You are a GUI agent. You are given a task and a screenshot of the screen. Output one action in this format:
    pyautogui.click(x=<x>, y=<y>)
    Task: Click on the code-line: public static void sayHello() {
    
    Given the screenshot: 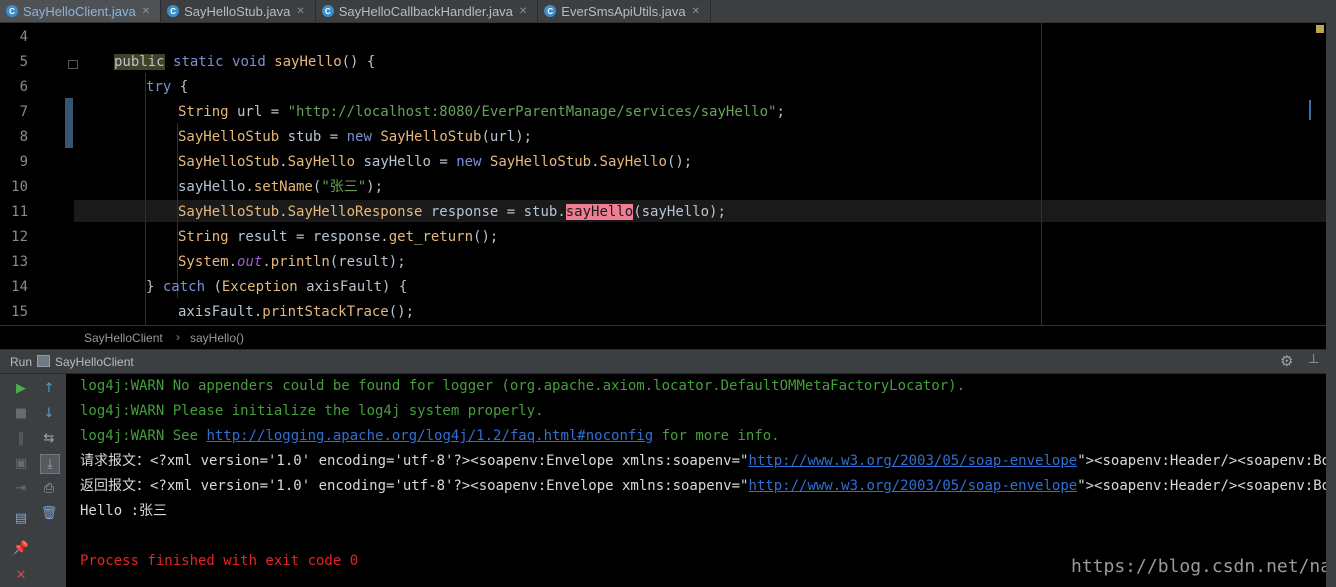 What is the action you would take?
    pyautogui.click(x=244, y=62)
    